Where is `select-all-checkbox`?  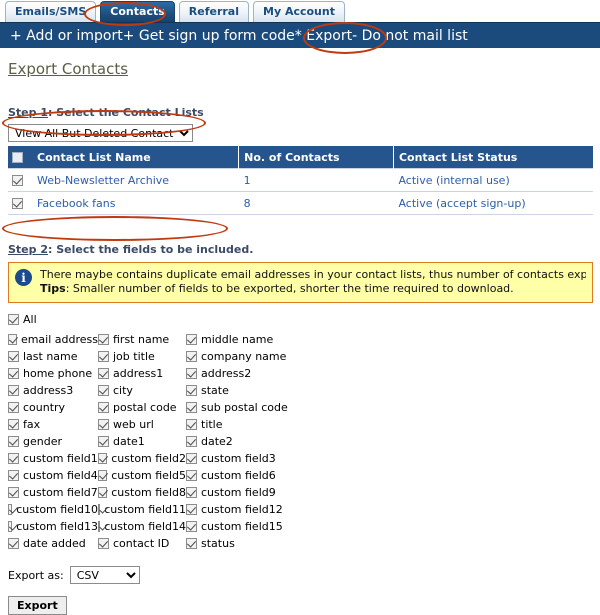 select-all-checkbox is located at coordinates (17, 157).